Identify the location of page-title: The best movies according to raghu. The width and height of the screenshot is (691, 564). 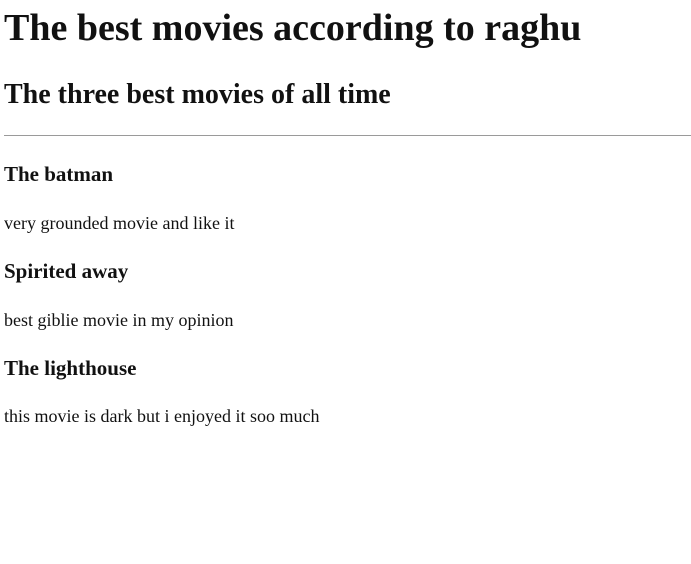
(293, 28).